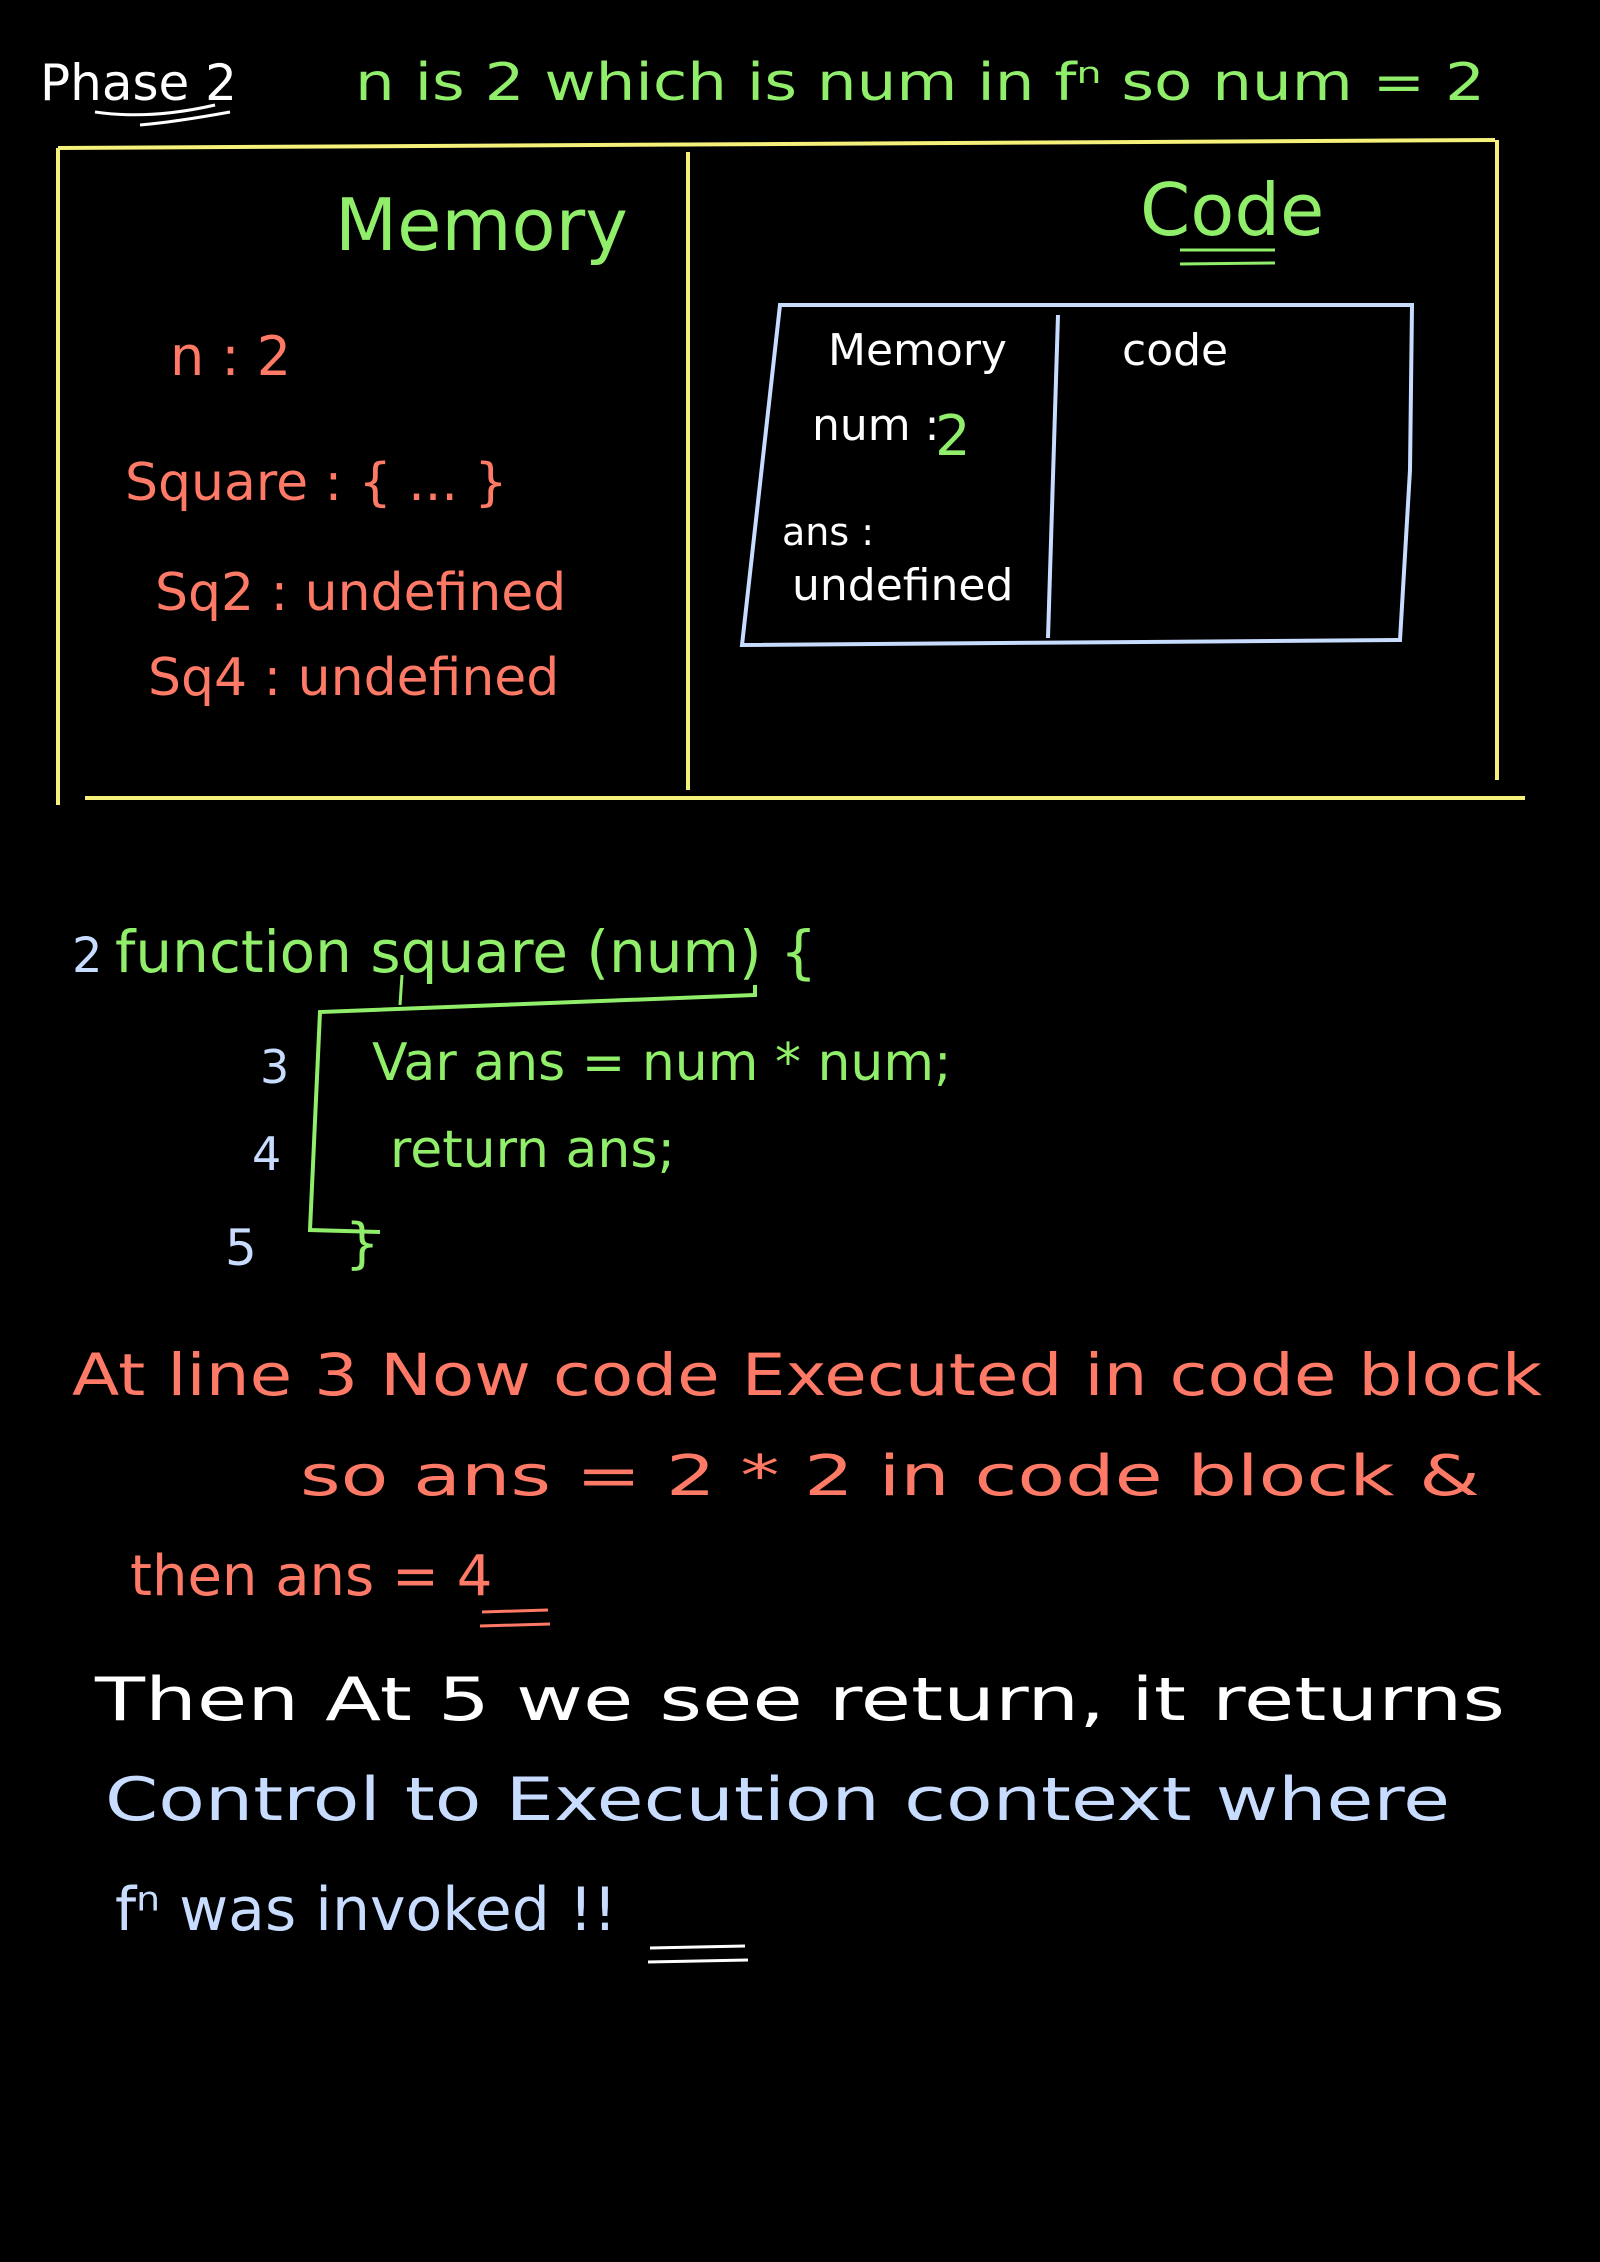 The height and width of the screenshot is (2262, 1600). What do you see at coordinates (917, 350) in the screenshot?
I see `inner-memory-title: Memory` at bounding box center [917, 350].